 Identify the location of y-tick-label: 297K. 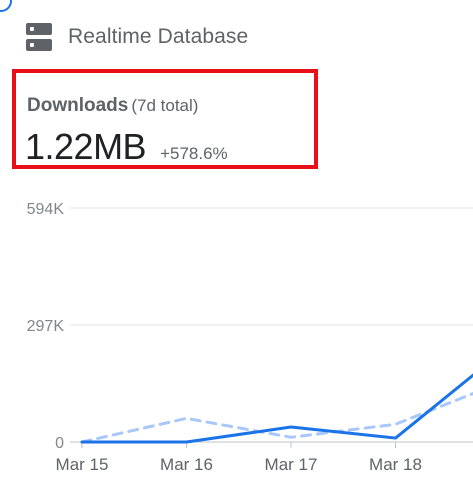
(46, 326).